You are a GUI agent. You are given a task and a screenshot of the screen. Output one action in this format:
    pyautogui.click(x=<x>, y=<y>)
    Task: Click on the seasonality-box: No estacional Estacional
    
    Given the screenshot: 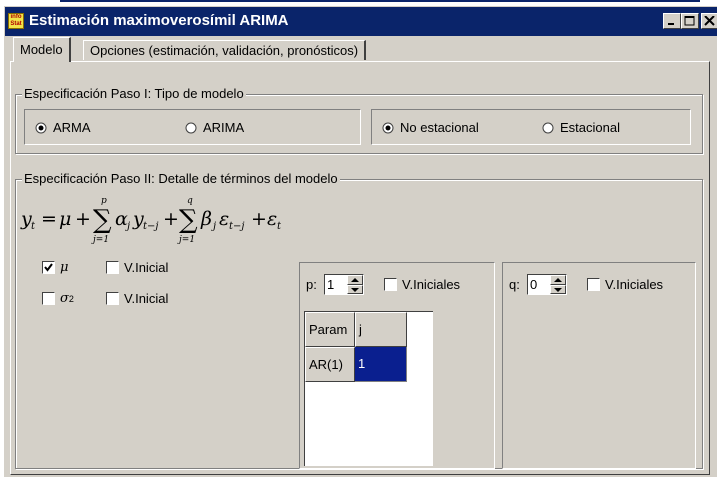 What is the action you would take?
    pyautogui.click(x=531, y=127)
    